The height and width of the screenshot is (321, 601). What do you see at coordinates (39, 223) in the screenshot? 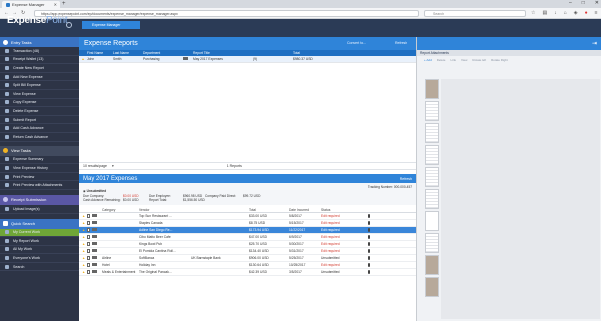
I see `sidebar-section-quick-search: Quick Search` at bounding box center [39, 223].